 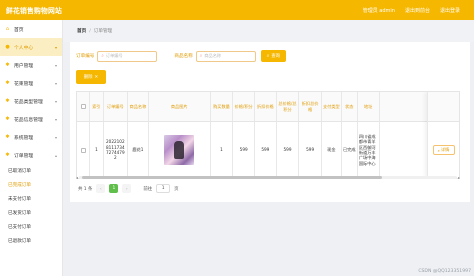 I want to click on page-suffix: 页, so click(x=176, y=189).